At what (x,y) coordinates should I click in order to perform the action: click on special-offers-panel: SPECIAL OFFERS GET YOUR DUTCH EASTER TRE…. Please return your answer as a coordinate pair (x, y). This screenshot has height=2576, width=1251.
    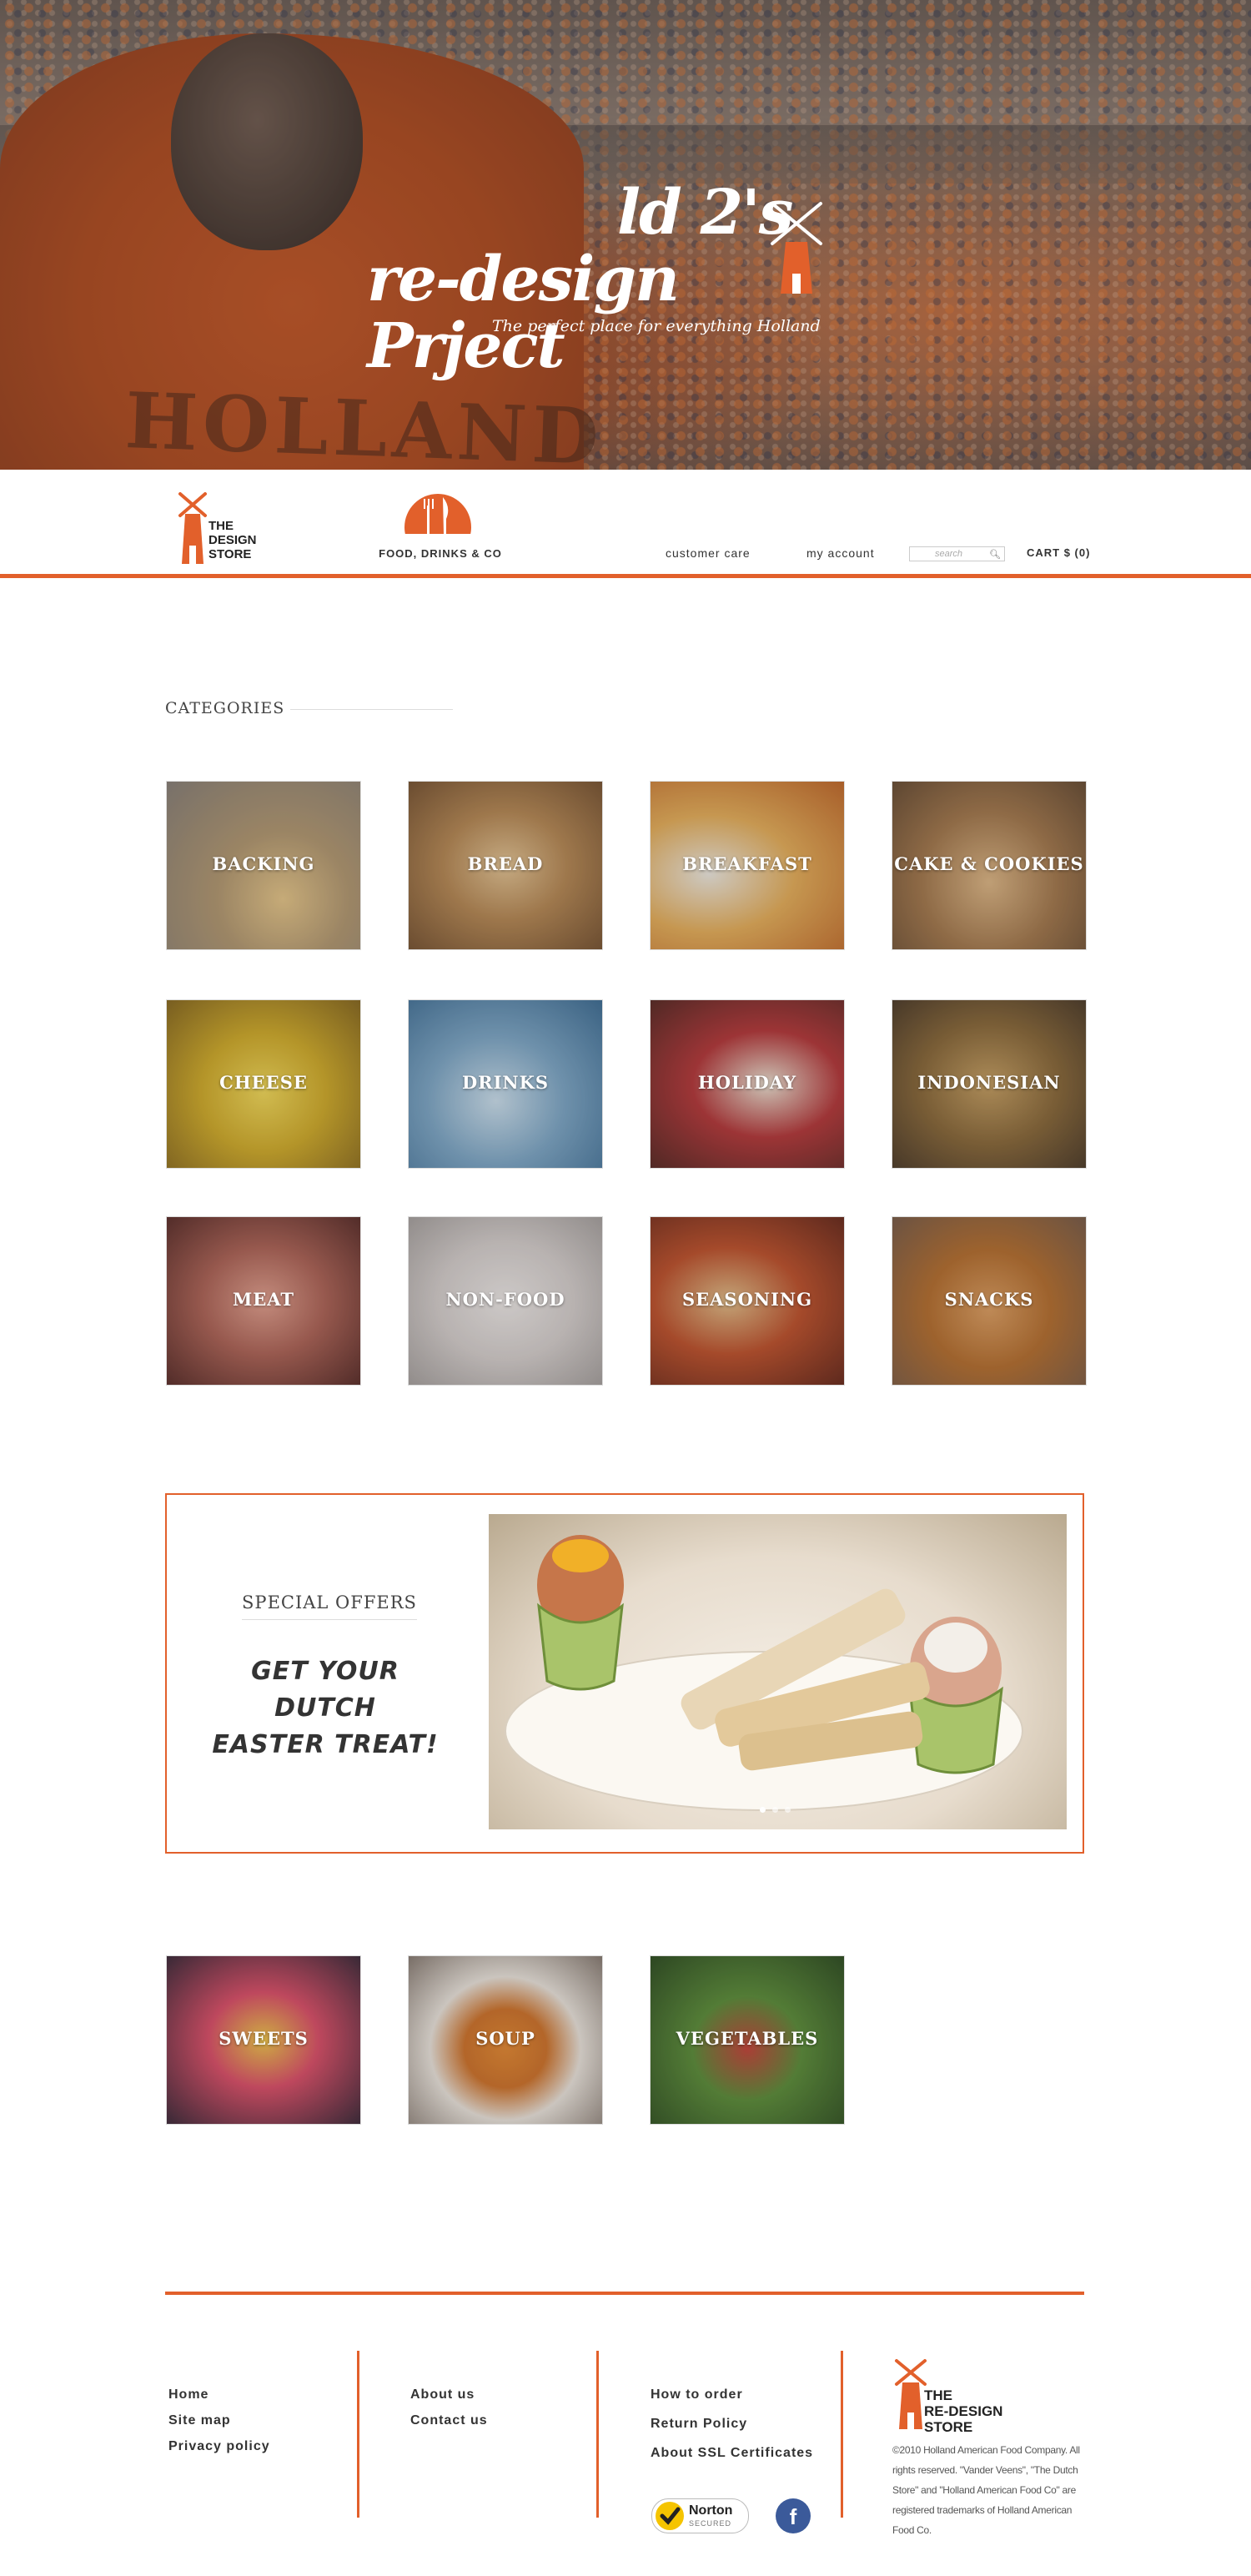
    Looking at the image, I should click on (624, 1673).